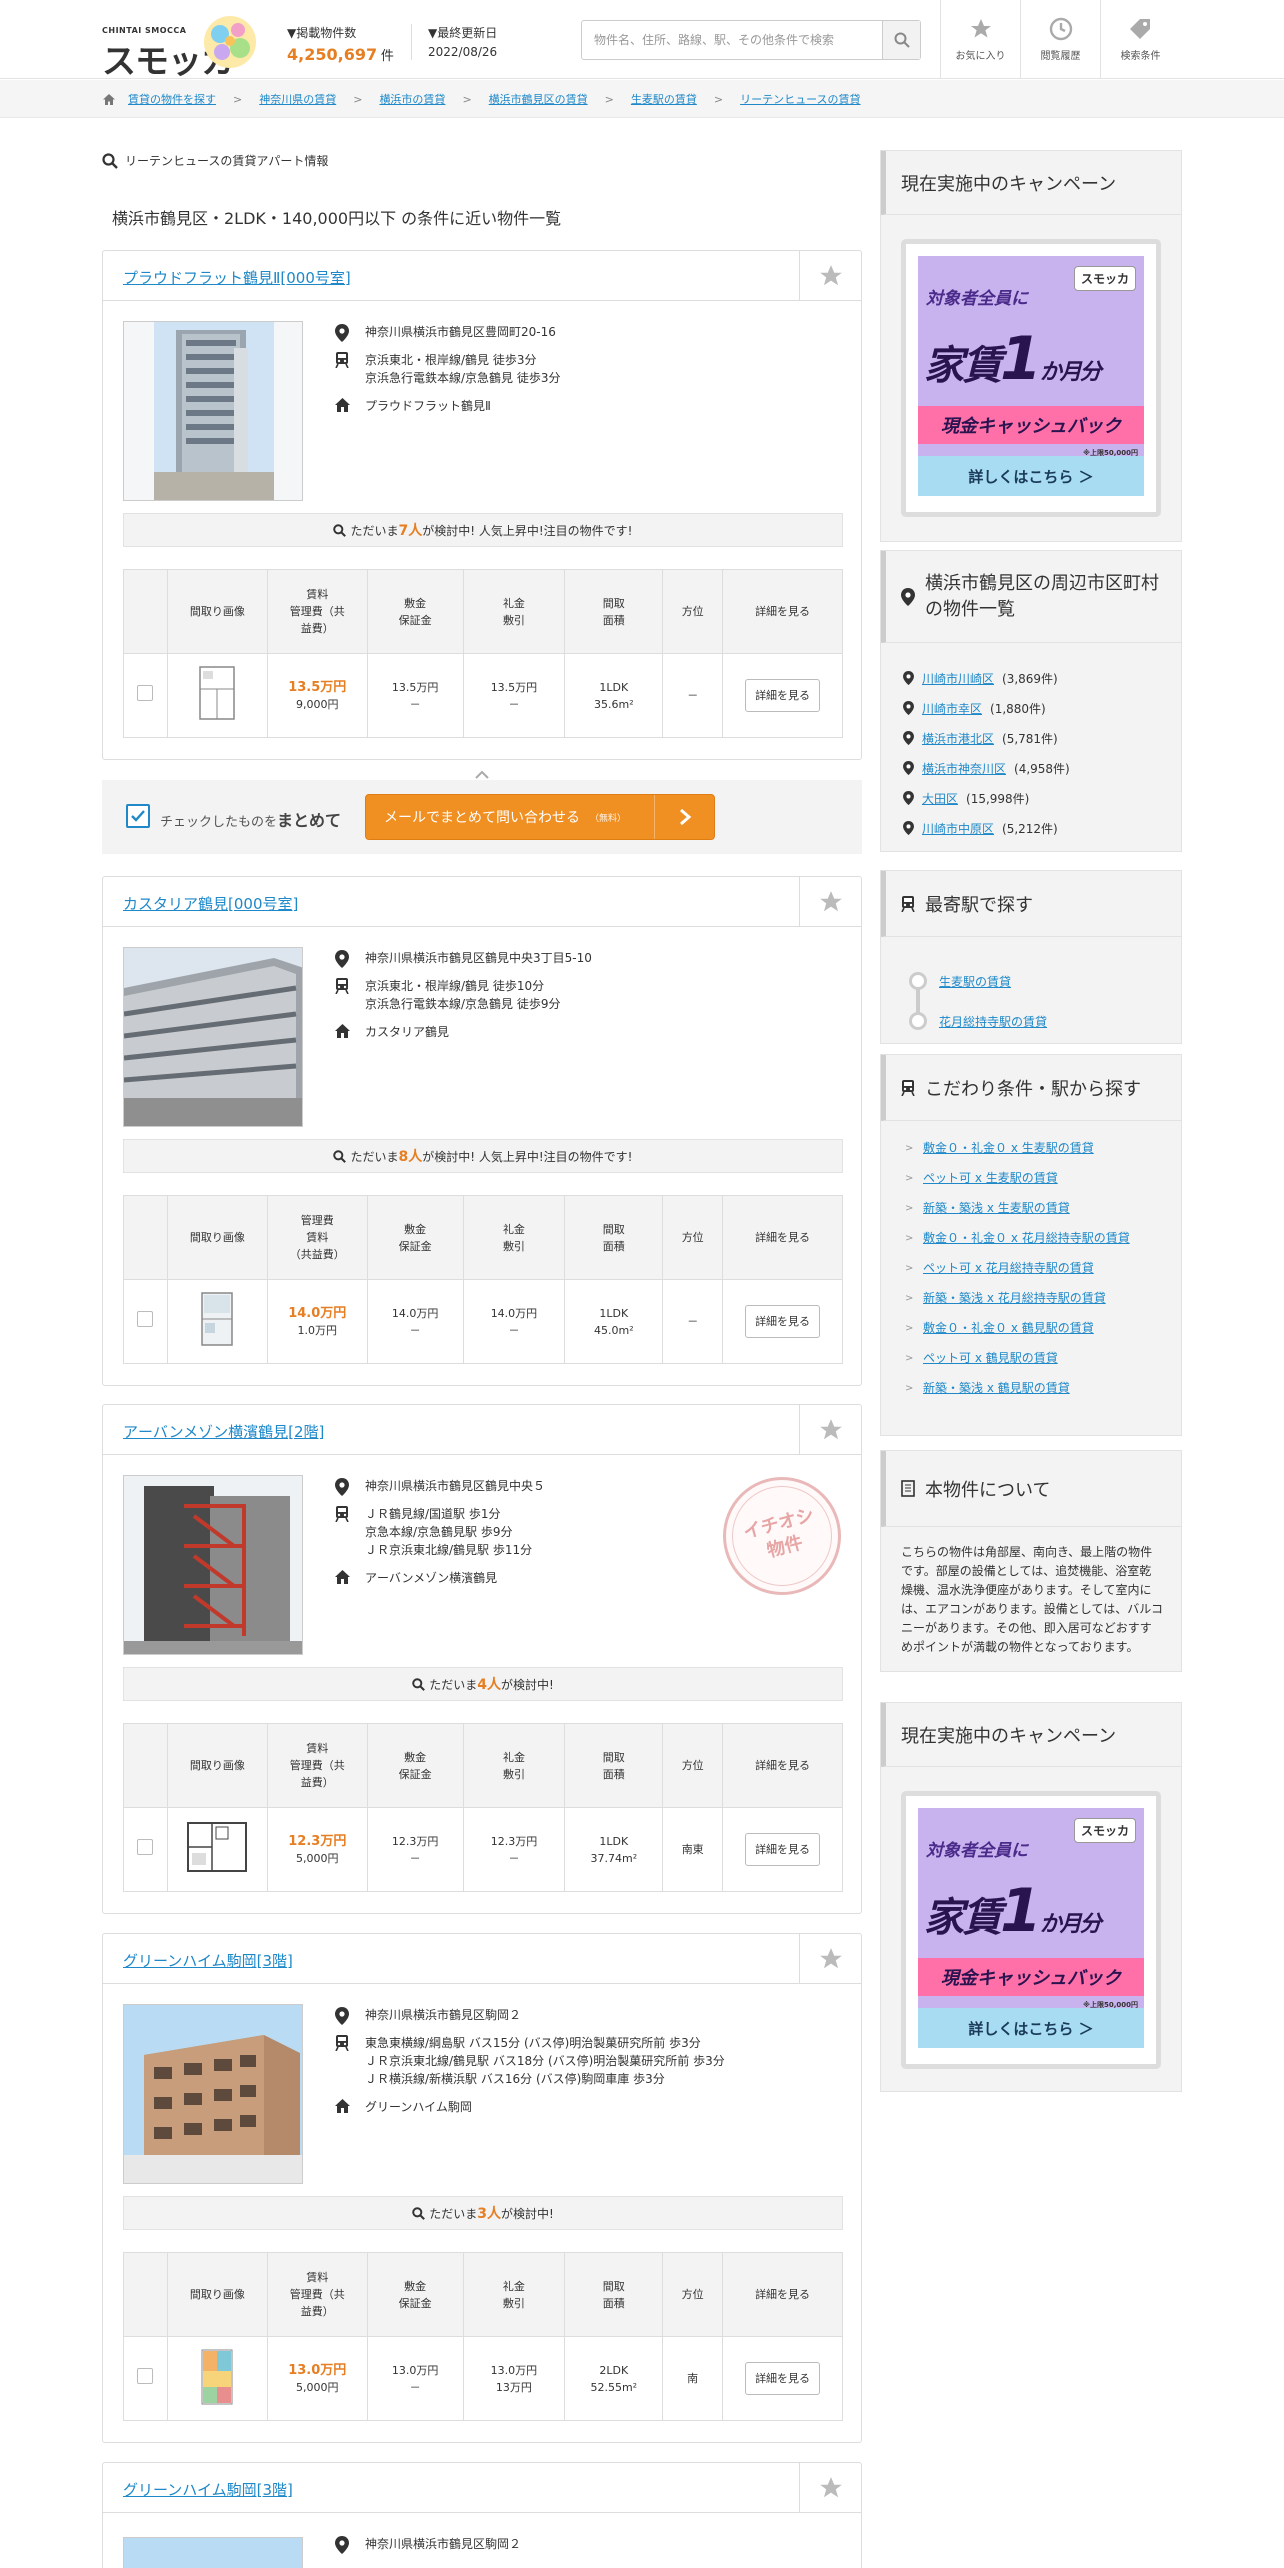  Describe the element at coordinates (998, 798) in the screenshot. I see `nearby-area-count: (15,998件)` at that location.